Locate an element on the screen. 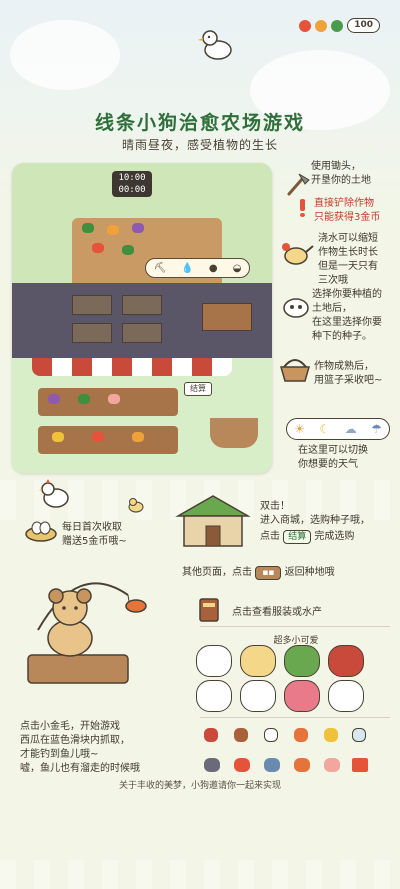 This screenshot has width=400, height=889. return-instruction: 其他页面，点击 ▪▪ 返回种地哦 is located at coordinates (258, 573).